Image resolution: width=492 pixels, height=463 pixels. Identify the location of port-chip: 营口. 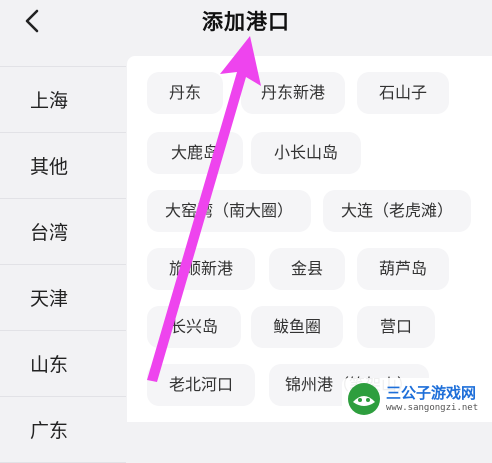
(396, 327).